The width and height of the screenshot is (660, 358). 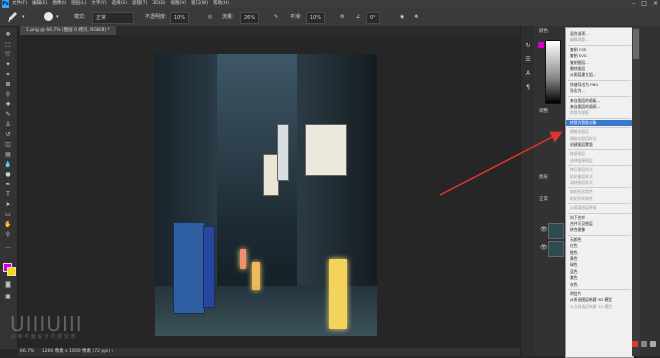 What do you see at coordinates (553, 72) in the screenshot?
I see `color-picker-field` at bounding box center [553, 72].